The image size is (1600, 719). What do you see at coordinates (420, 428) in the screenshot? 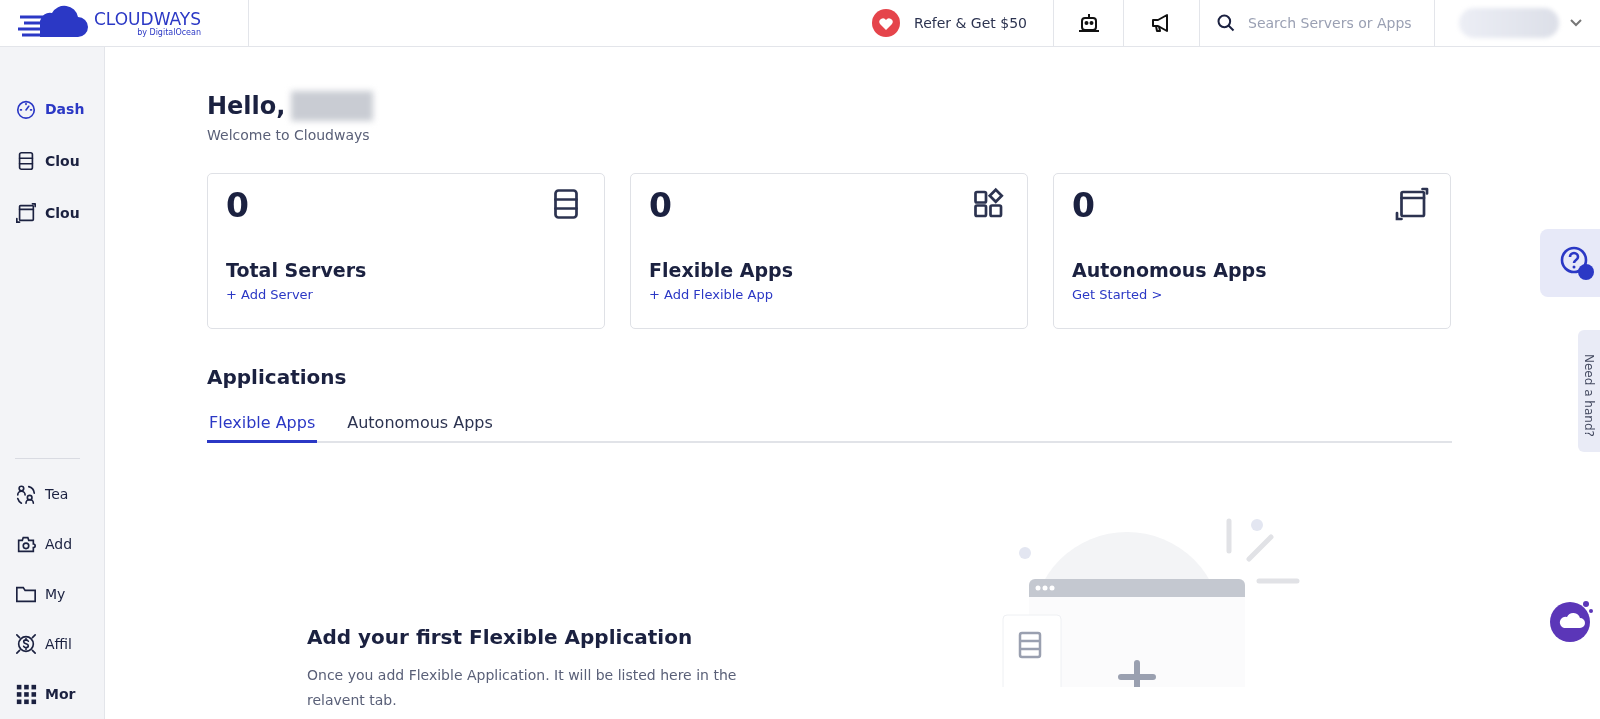
I see `tab: Autonomous Apps` at bounding box center [420, 428].